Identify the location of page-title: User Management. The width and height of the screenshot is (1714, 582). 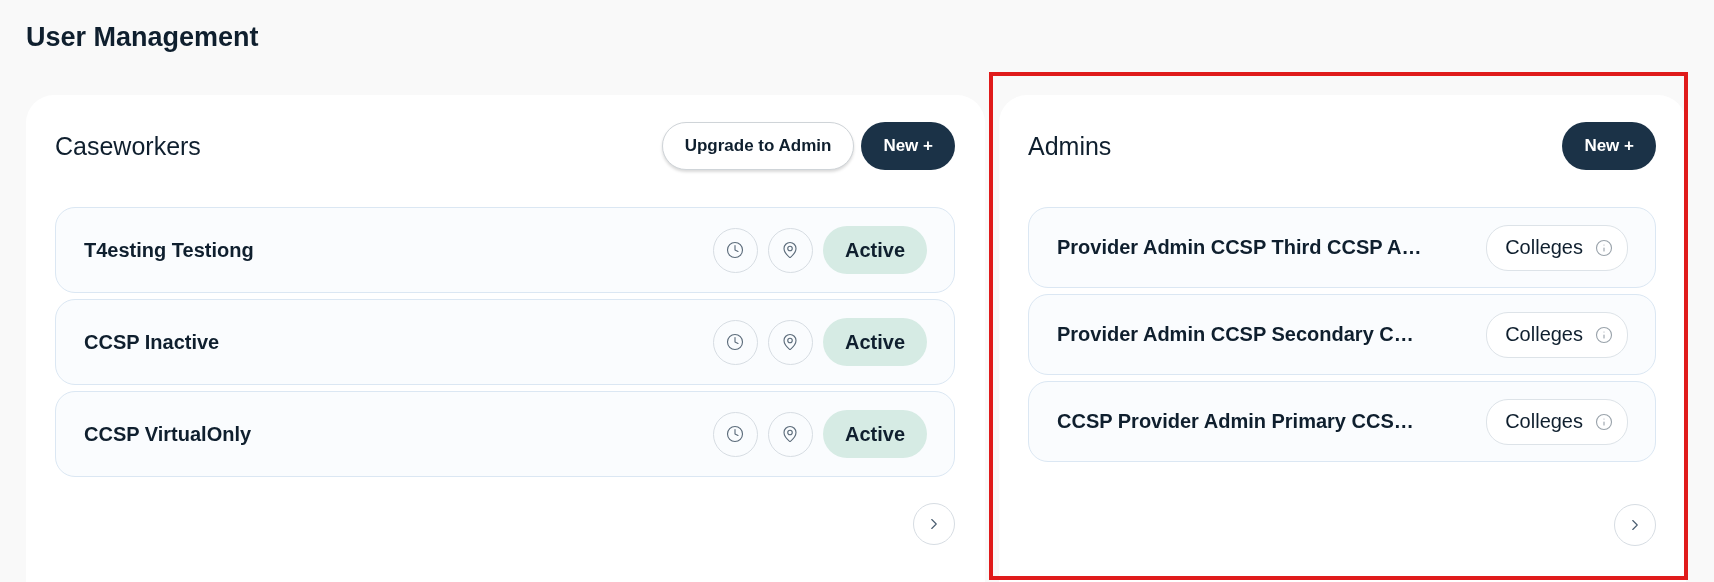
(142, 37).